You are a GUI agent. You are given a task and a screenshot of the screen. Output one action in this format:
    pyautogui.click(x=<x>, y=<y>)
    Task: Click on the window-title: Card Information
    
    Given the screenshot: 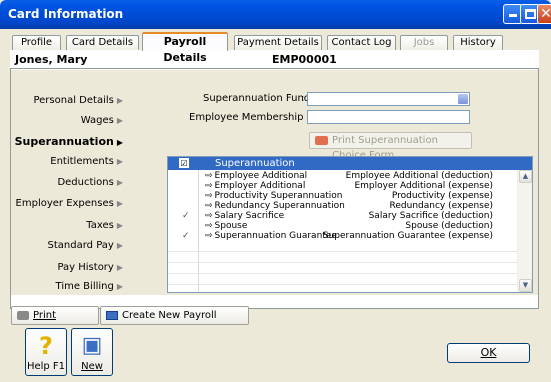 What is the action you would take?
    pyautogui.click(x=66, y=14)
    